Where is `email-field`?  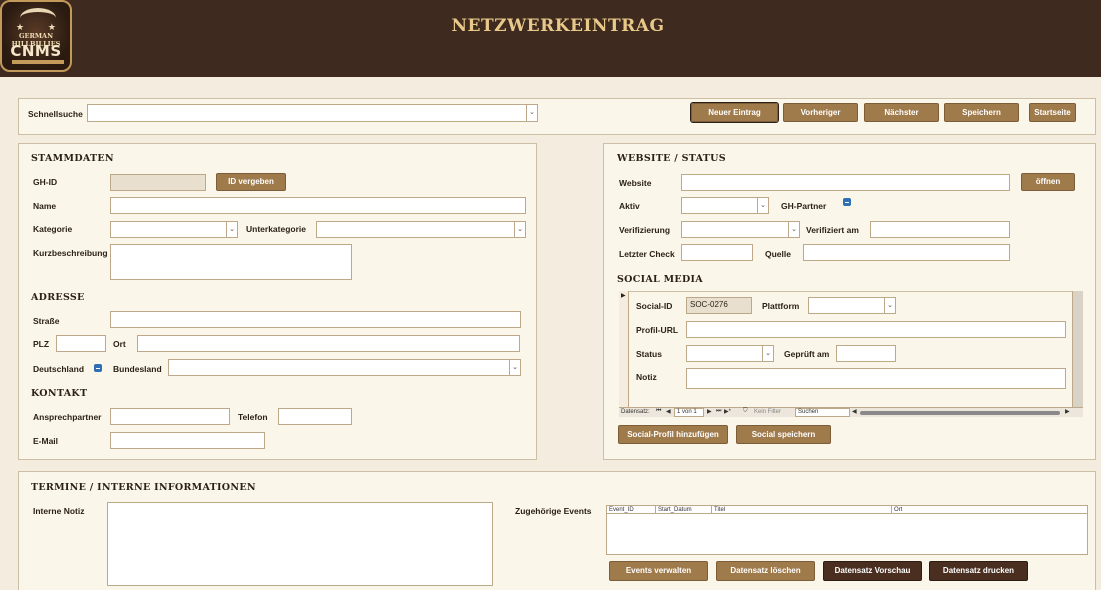 email-field is located at coordinates (187, 440).